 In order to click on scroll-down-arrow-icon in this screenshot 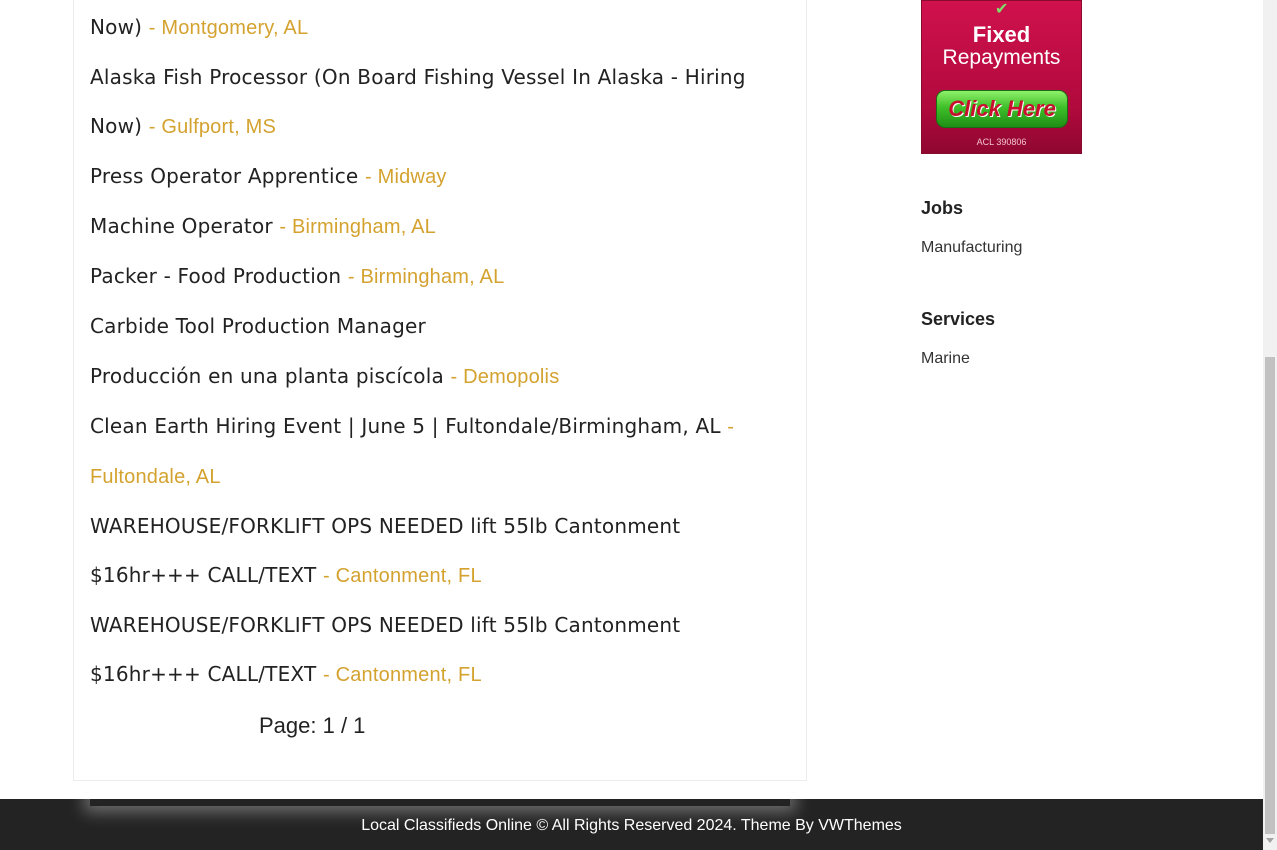, I will do `click(1270, 840)`.